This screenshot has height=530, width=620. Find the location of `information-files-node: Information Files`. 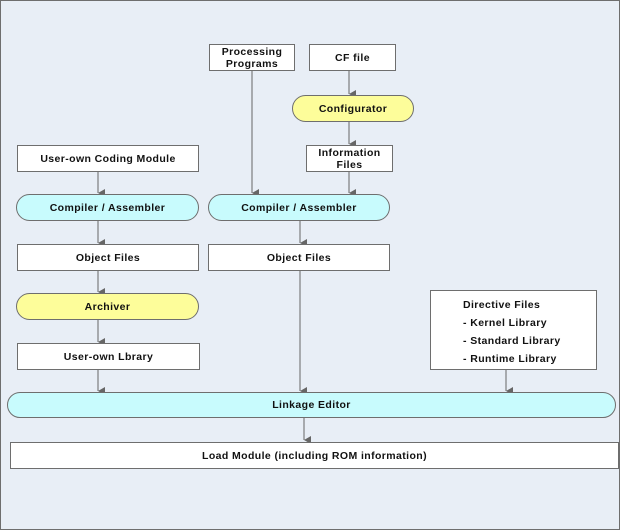

information-files-node: Information Files is located at coordinates (349, 158).